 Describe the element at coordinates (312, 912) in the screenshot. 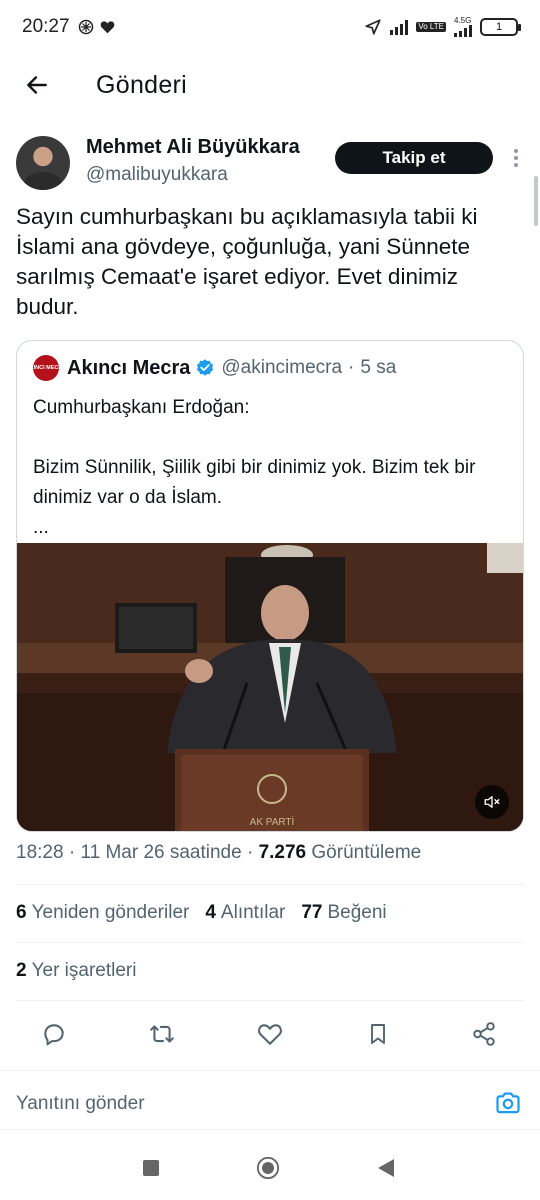

I see `like-count: 77` at that location.